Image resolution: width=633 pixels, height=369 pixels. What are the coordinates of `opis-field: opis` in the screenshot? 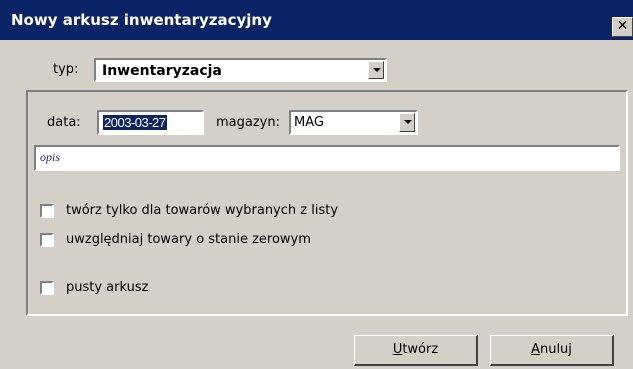 It's located at (327, 158).